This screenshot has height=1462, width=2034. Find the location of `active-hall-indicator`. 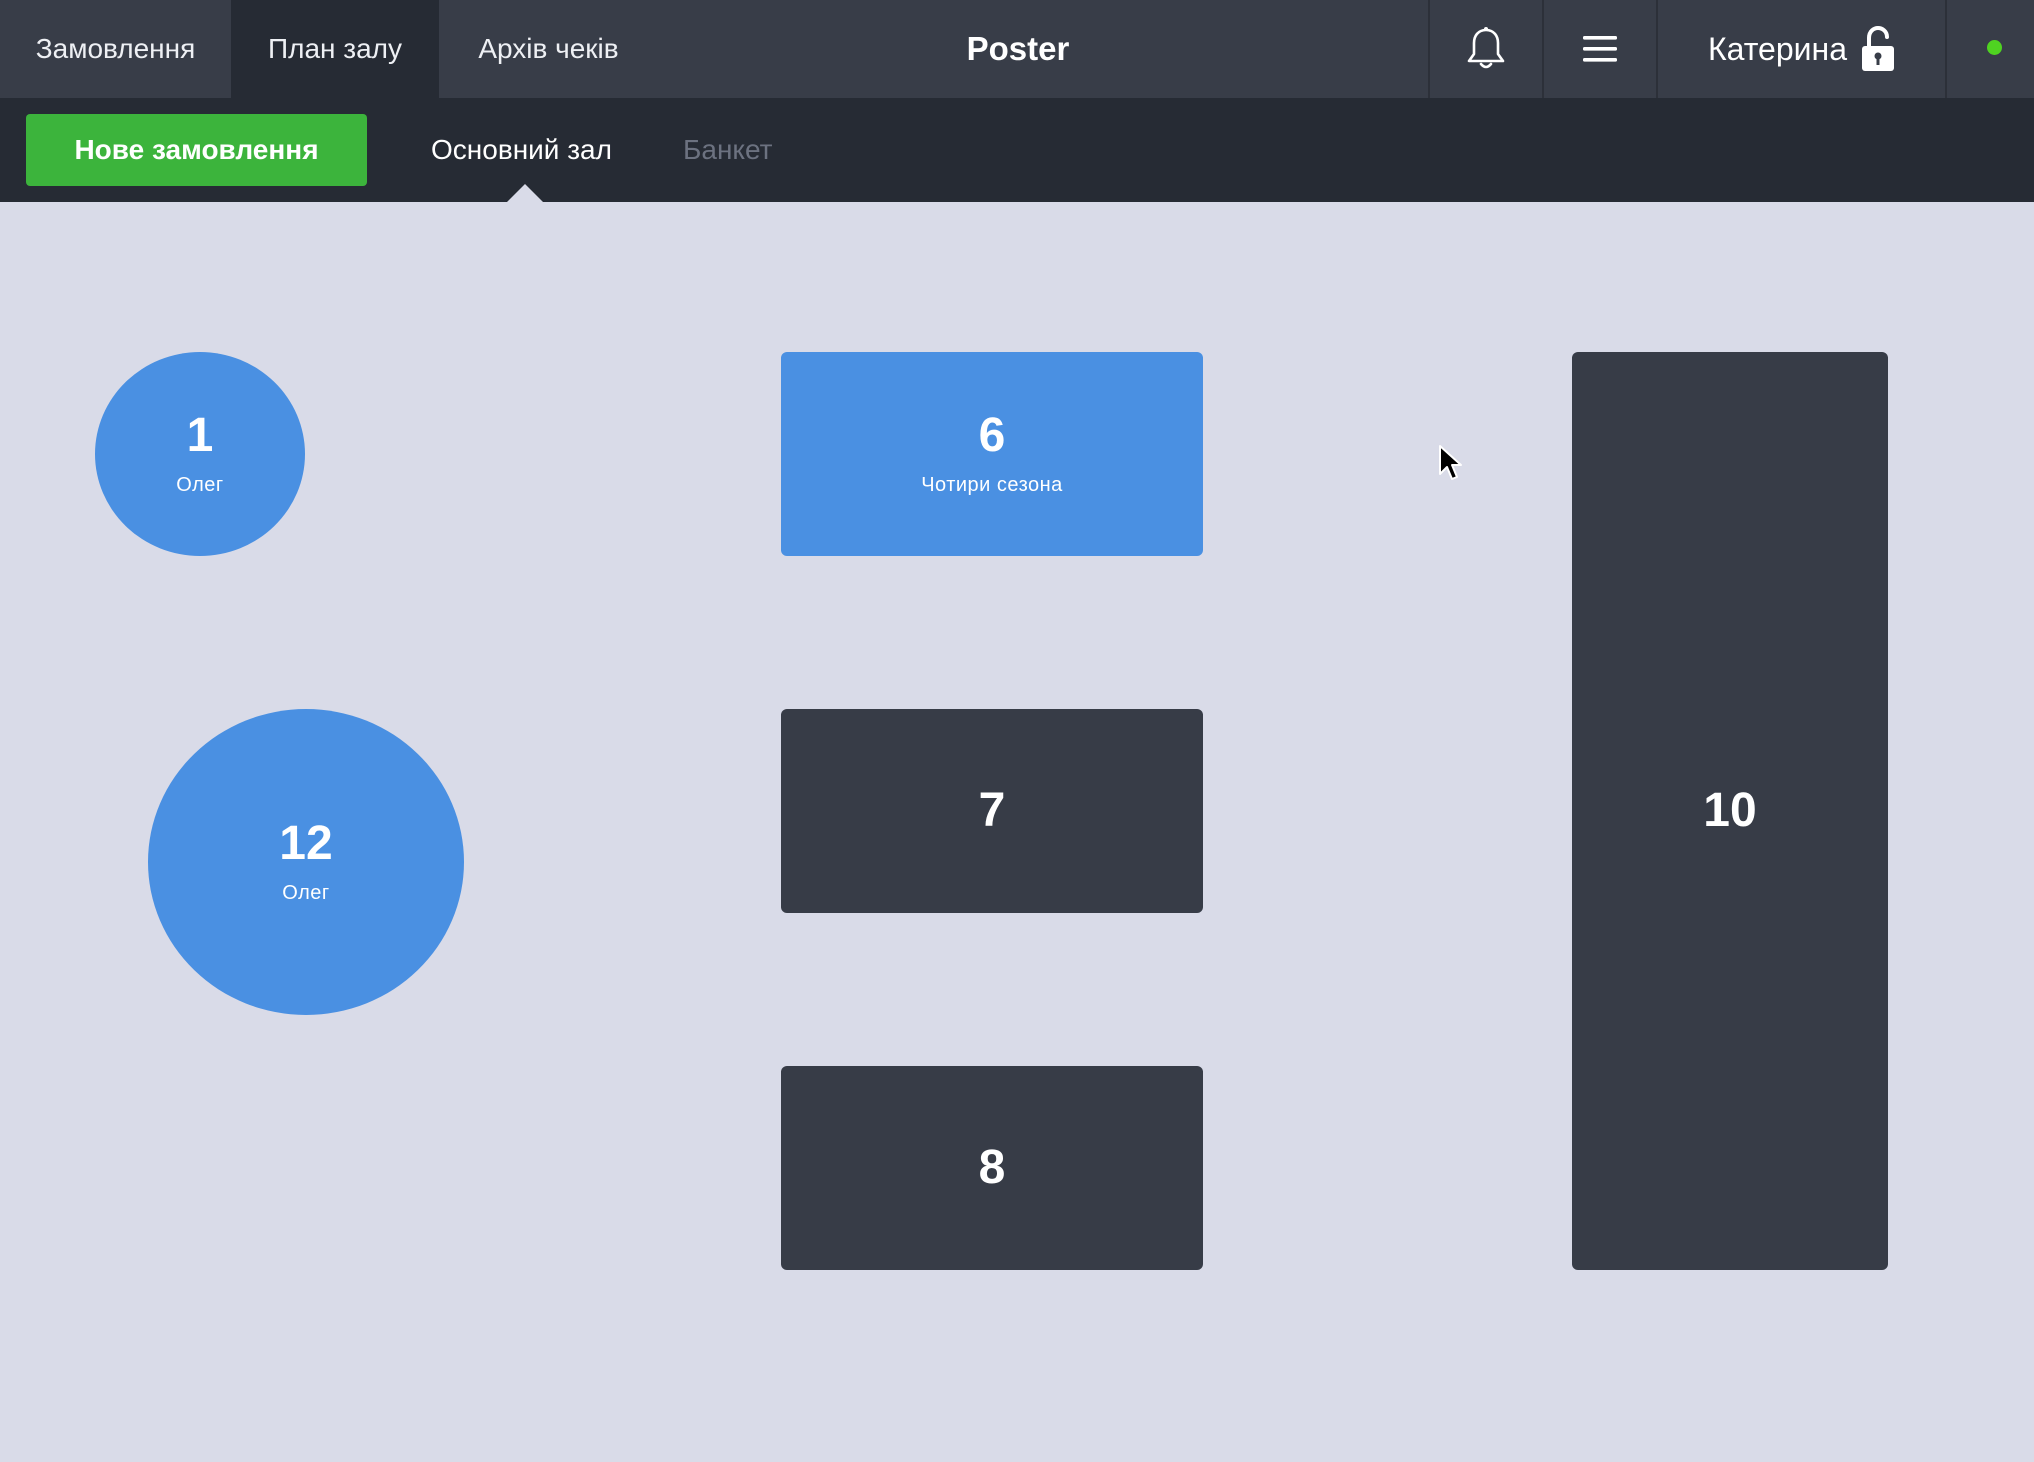

active-hall-indicator is located at coordinates (525, 193).